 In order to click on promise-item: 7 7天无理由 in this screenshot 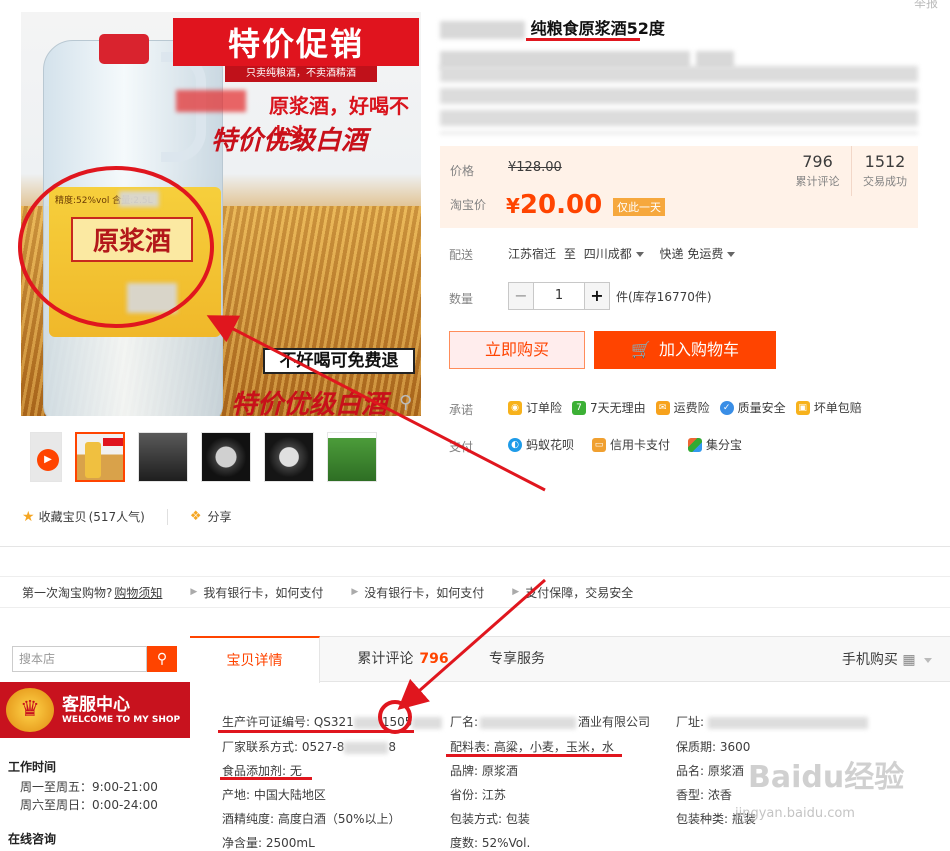, I will do `click(609, 407)`.